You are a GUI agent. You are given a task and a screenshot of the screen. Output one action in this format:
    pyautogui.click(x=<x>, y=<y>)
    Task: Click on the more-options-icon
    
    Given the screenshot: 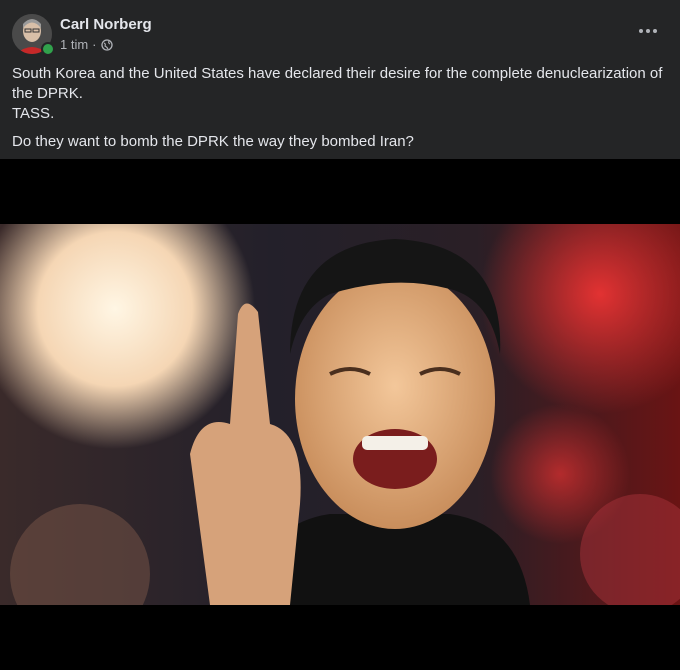 What is the action you would take?
    pyautogui.click(x=648, y=31)
    